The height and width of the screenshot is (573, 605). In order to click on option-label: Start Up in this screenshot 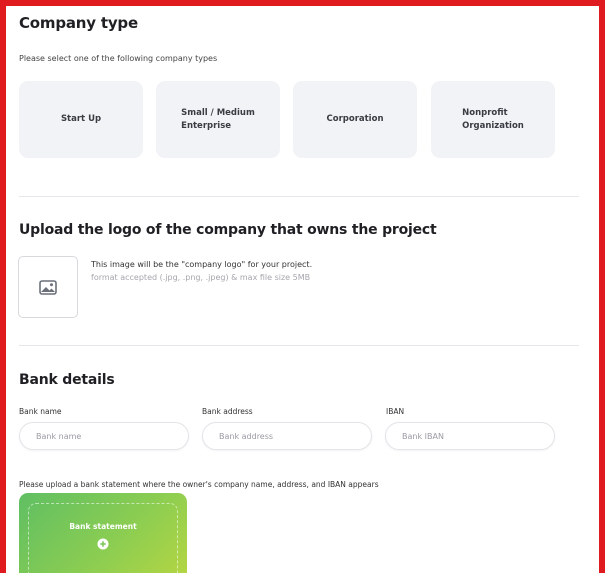, I will do `click(81, 119)`.